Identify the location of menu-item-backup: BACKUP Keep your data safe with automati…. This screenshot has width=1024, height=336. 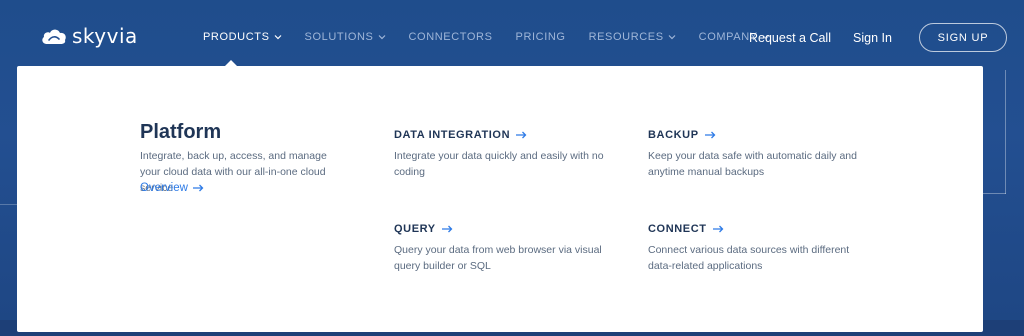
(753, 154).